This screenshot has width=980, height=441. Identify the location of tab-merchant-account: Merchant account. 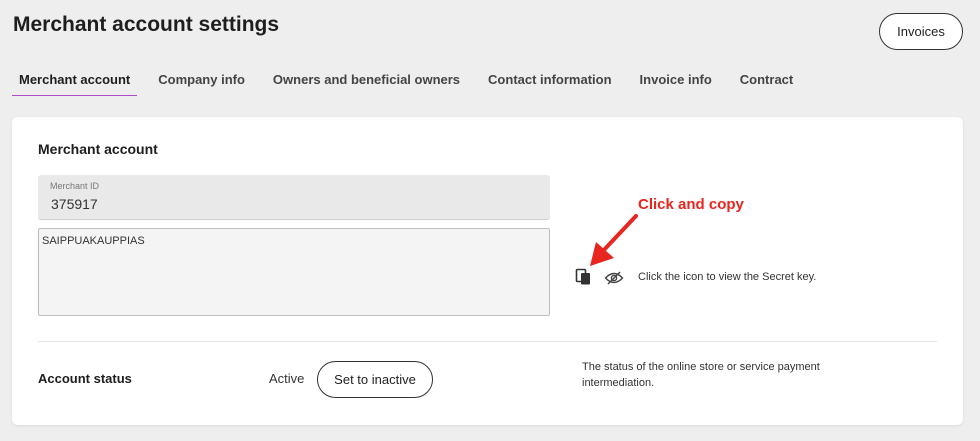
(75, 82).